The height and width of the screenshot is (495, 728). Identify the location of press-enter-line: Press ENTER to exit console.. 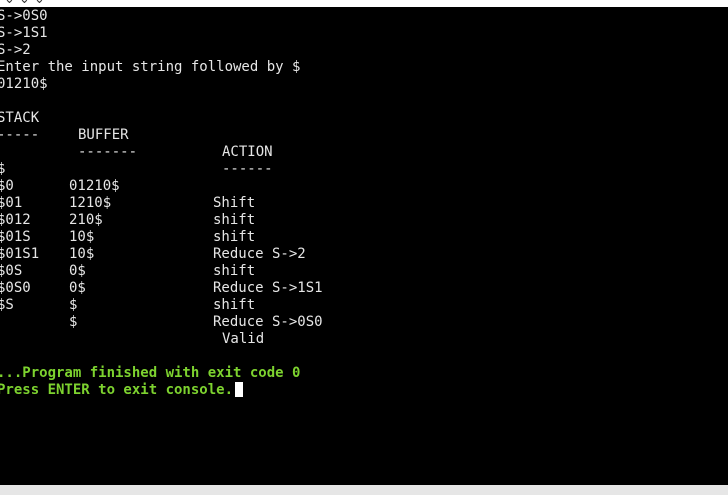
(122, 390).